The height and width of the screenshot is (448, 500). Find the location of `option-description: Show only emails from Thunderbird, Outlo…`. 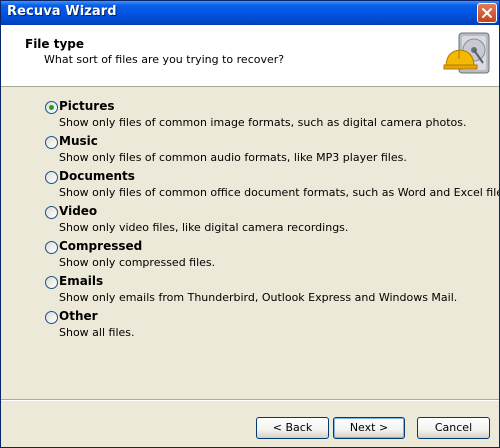

option-description: Show only emails from Thunderbird, Outlo… is located at coordinates (258, 297).